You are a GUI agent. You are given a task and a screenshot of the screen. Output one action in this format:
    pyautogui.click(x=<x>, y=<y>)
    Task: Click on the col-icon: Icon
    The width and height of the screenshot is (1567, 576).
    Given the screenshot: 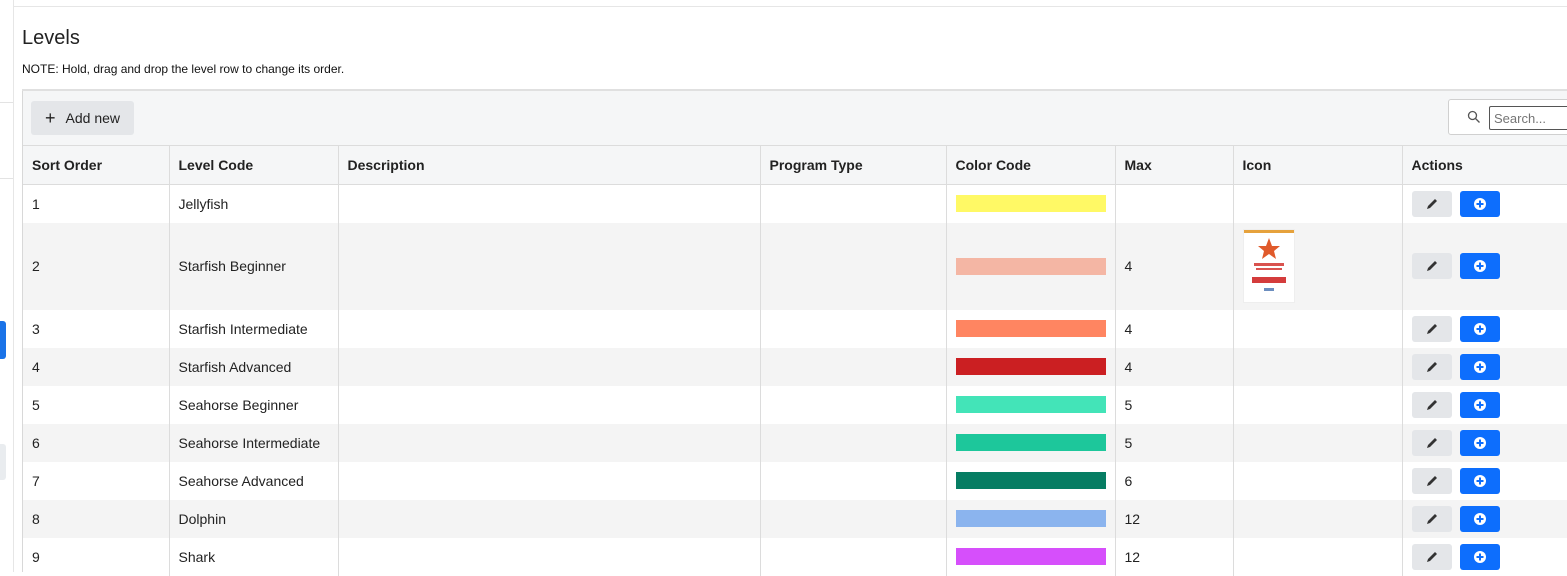 What is the action you would take?
    pyautogui.click(x=1318, y=165)
    